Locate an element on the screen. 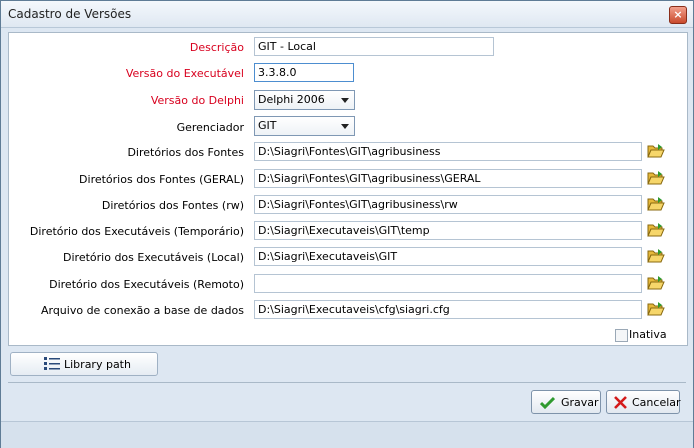  inativa-label: Inativa is located at coordinates (648, 334).